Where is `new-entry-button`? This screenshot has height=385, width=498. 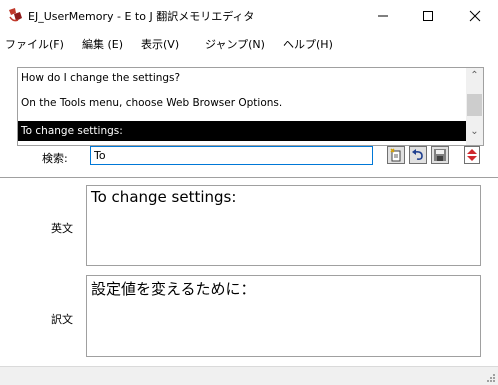 new-entry-button is located at coordinates (396, 155).